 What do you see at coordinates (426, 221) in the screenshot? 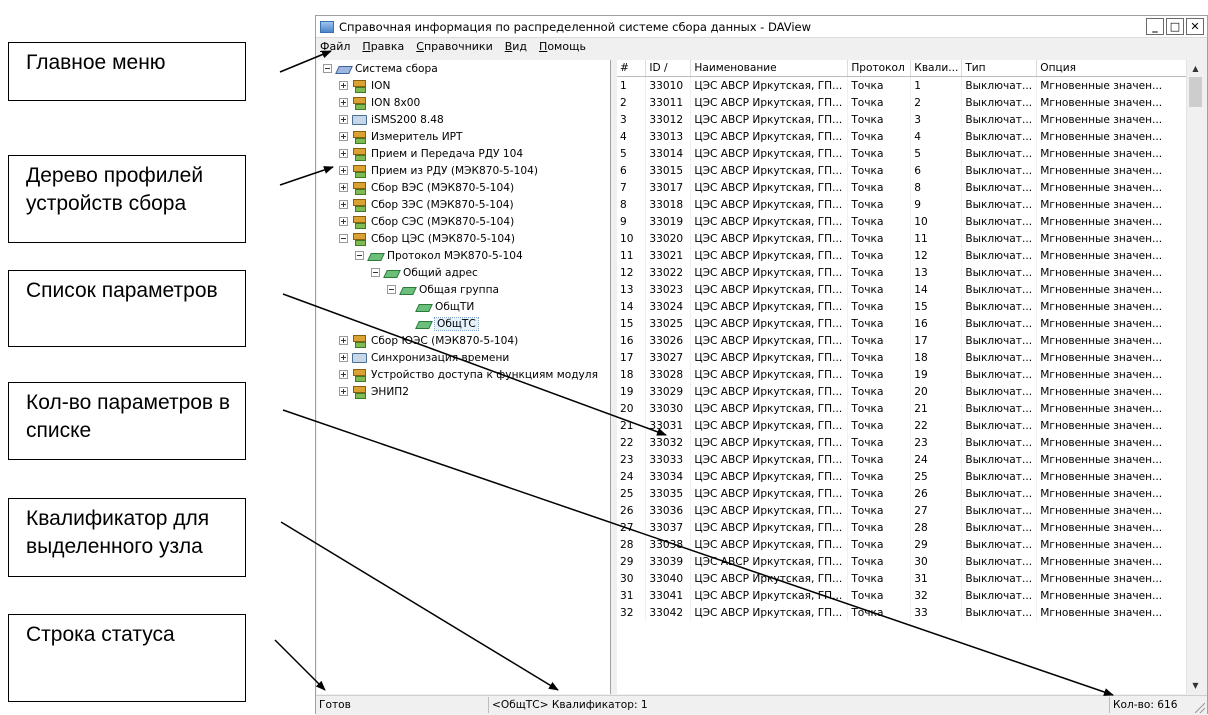
I see `tree-node: Сбор СЭС (МЭК870-5-104)` at bounding box center [426, 221].